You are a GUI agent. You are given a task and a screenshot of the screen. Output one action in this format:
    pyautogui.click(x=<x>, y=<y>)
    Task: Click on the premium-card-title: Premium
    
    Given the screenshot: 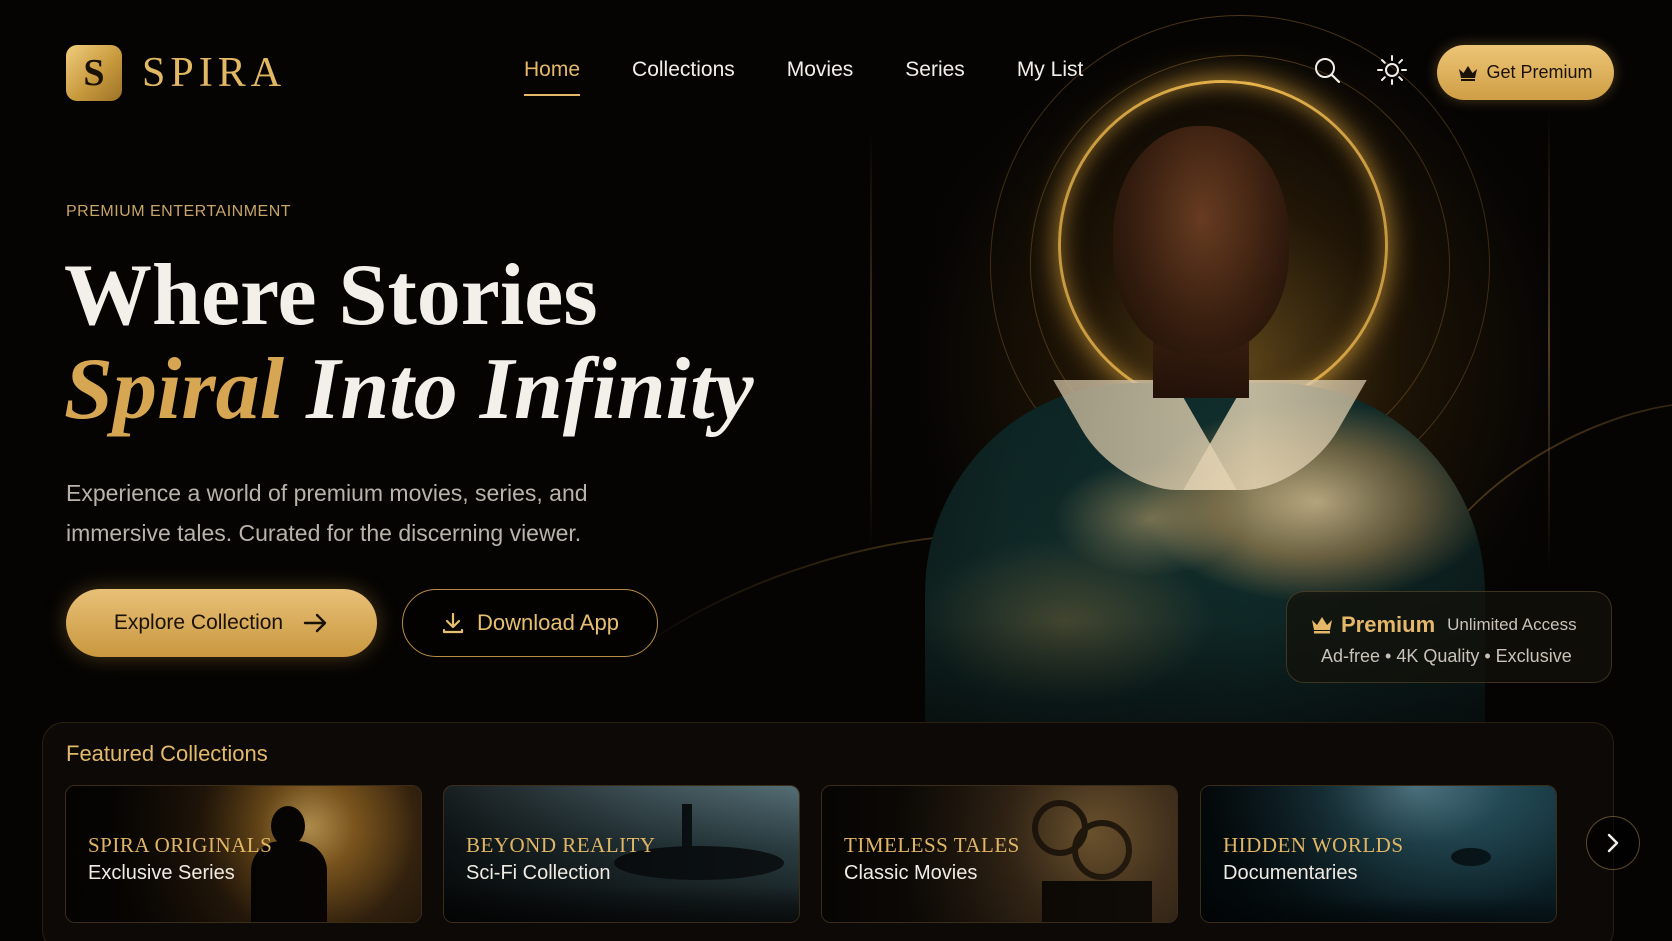 What is the action you would take?
    pyautogui.click(x=1388, y=624)
    